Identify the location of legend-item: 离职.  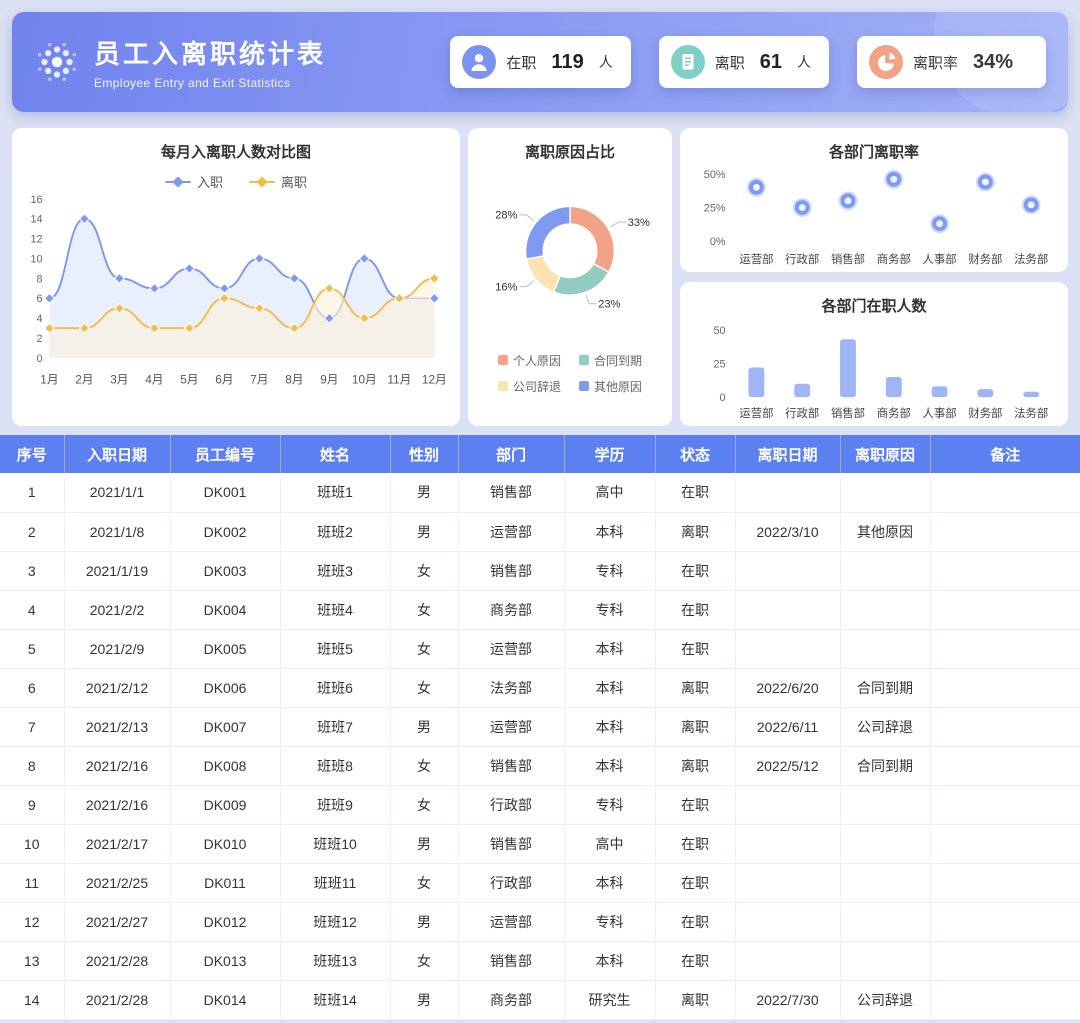
(278, 181).